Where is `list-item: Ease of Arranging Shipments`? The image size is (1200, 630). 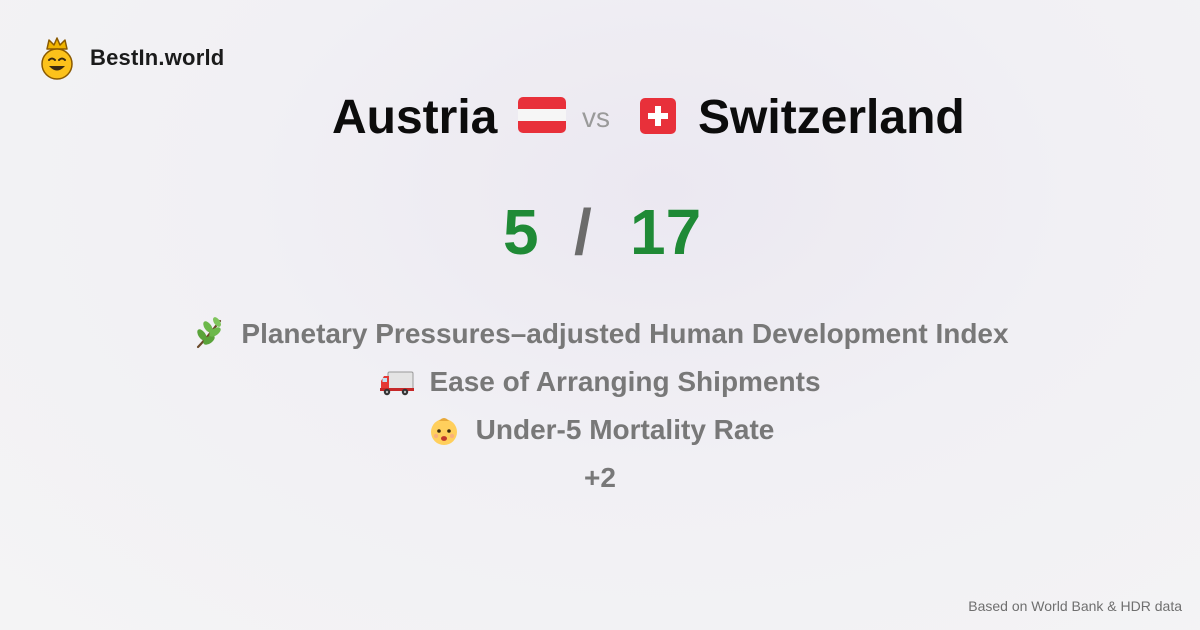 list-item: Ease of Arranging Shipments is located at coordinates (600, 382).